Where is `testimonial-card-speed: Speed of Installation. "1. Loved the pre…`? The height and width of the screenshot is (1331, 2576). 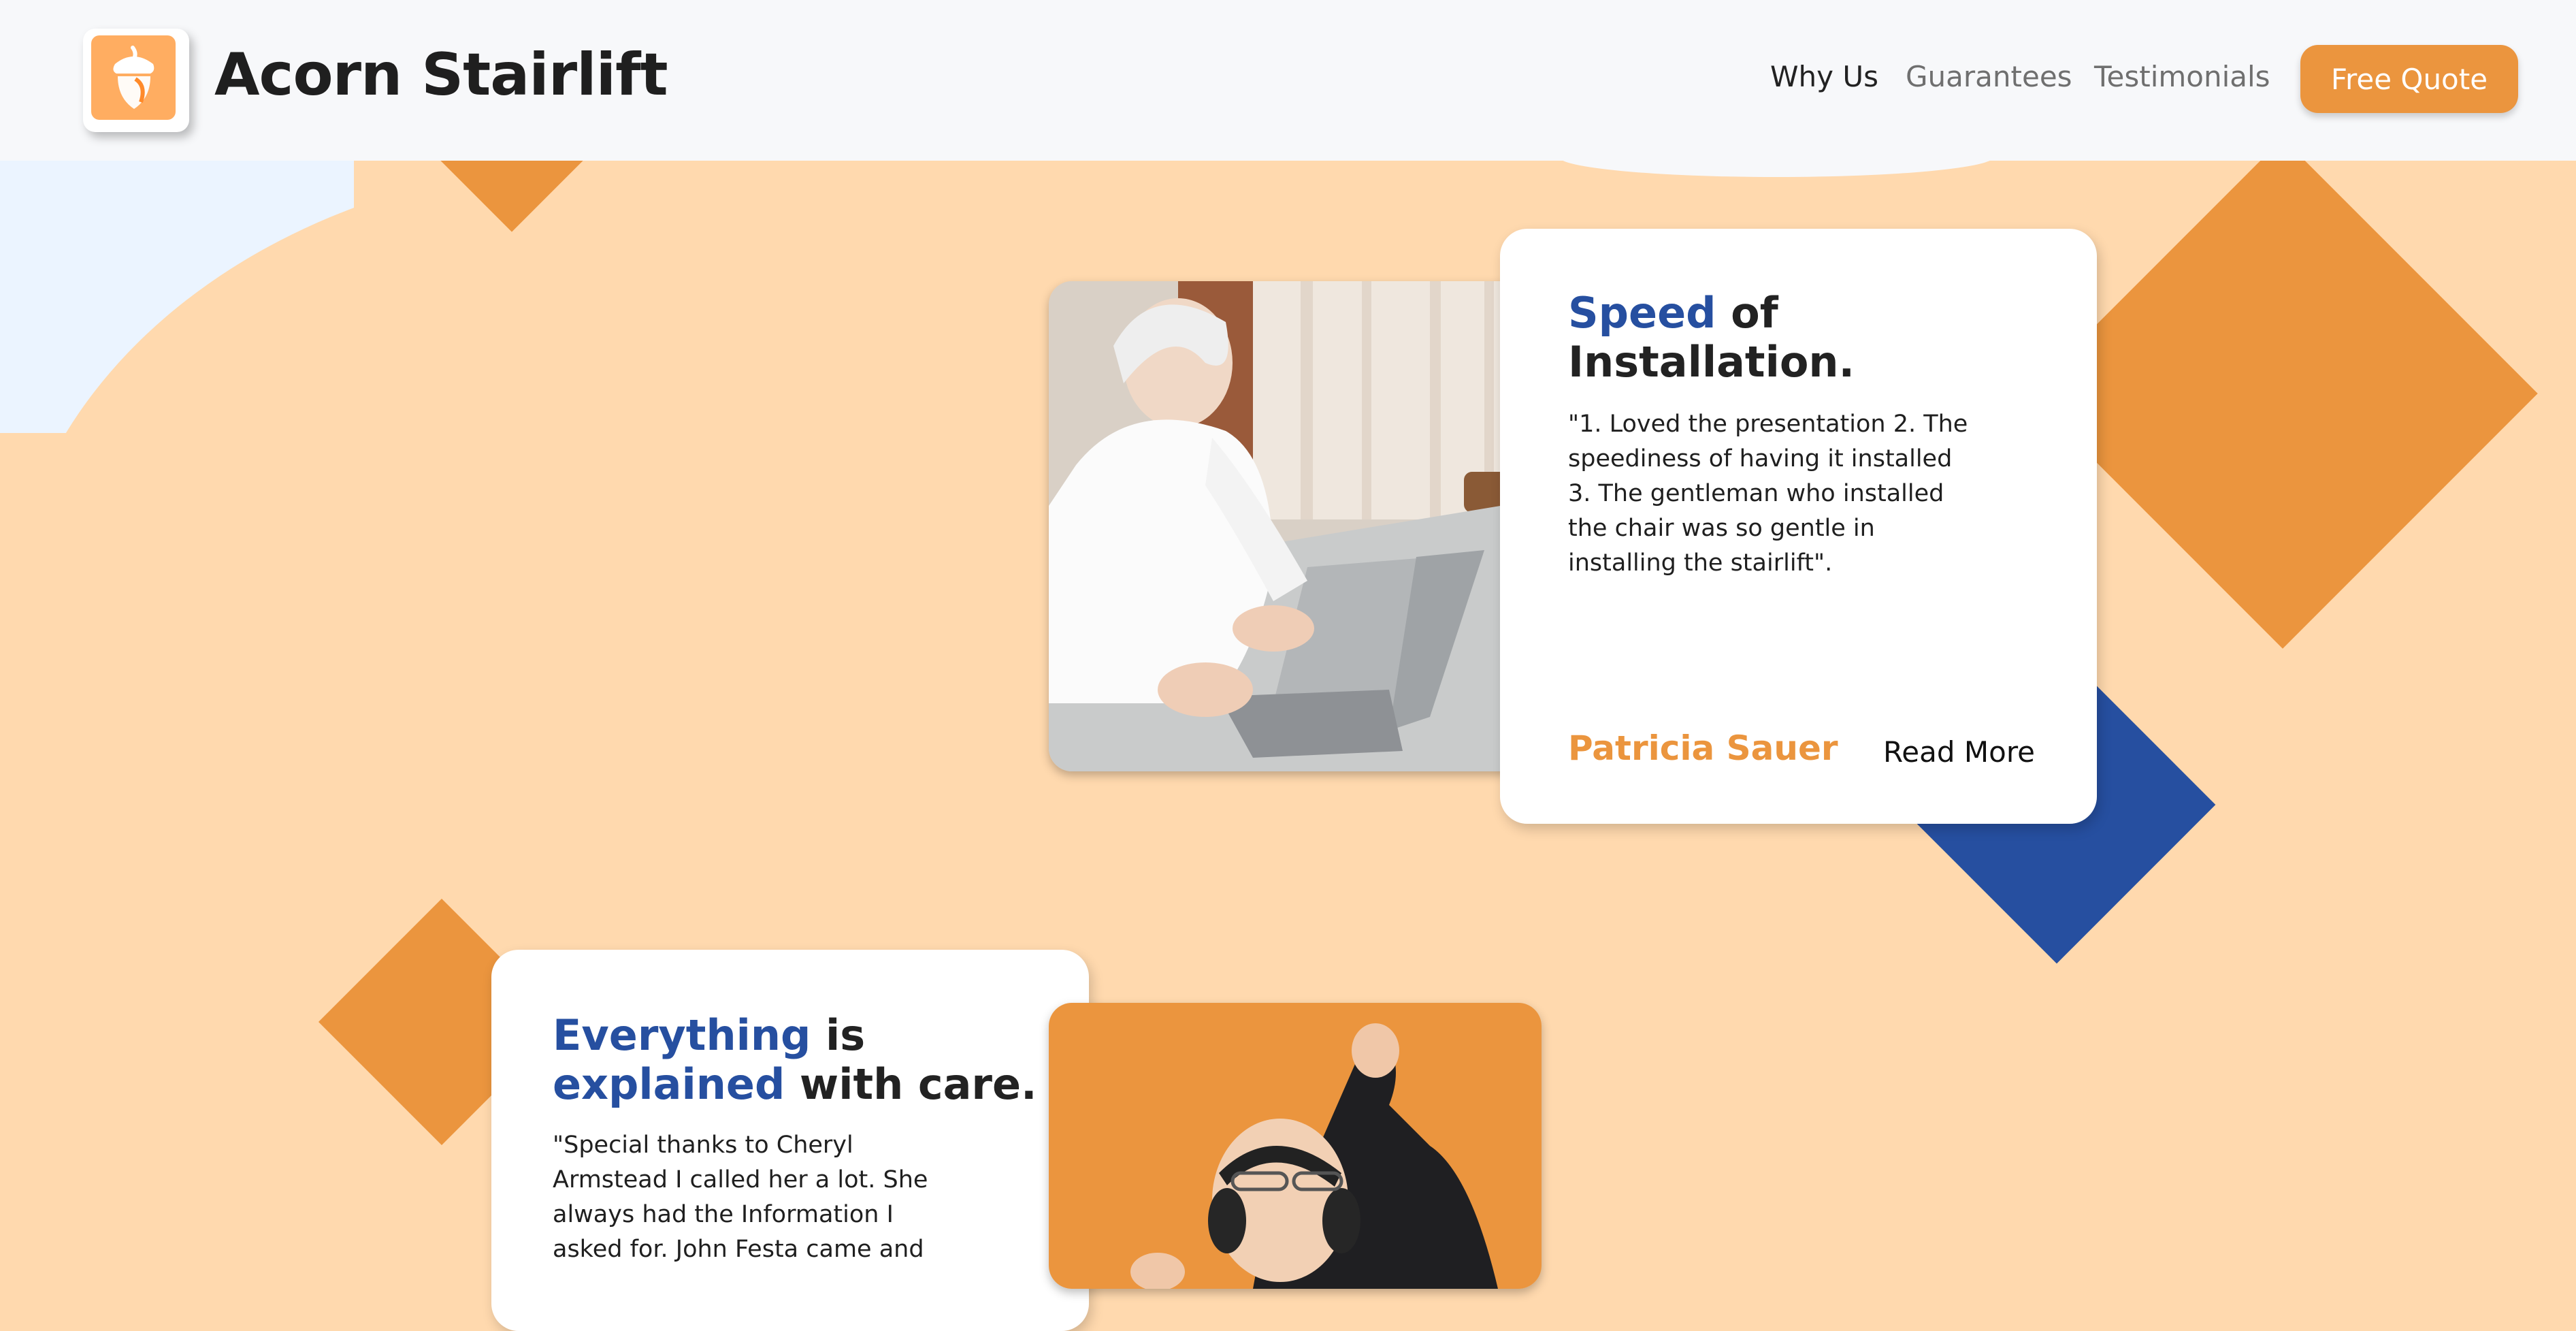 testimonial-card-speed: Speed of Installation. "1. Loved the pre… is located at coordinates (1798, 526).